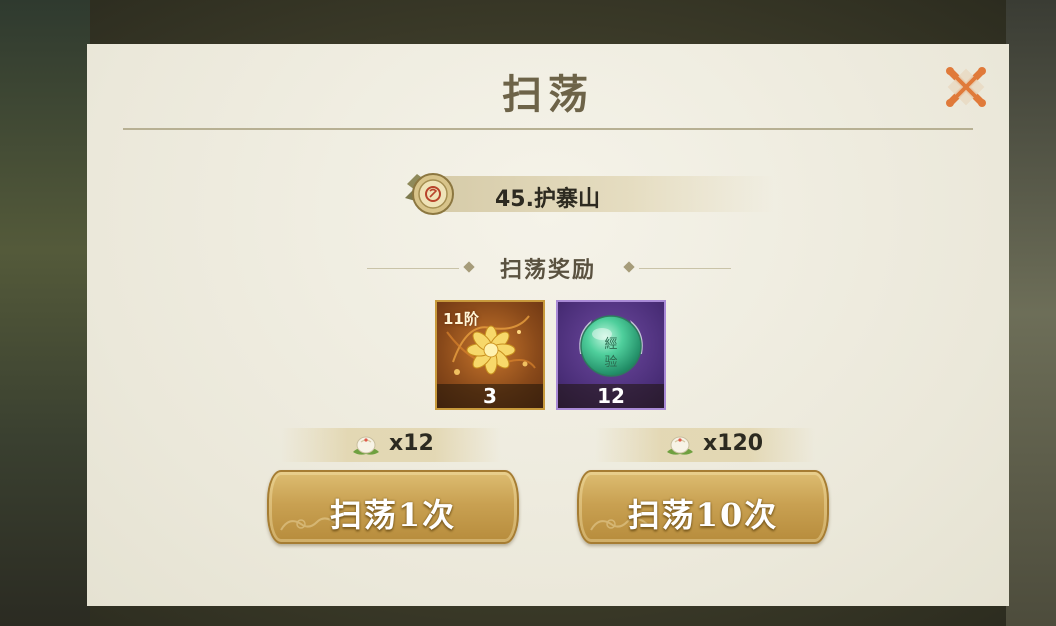  Describe the element at coordinates (610, 362) in the screenshot. I see `orb-glyph-bottom: 验` at that location.